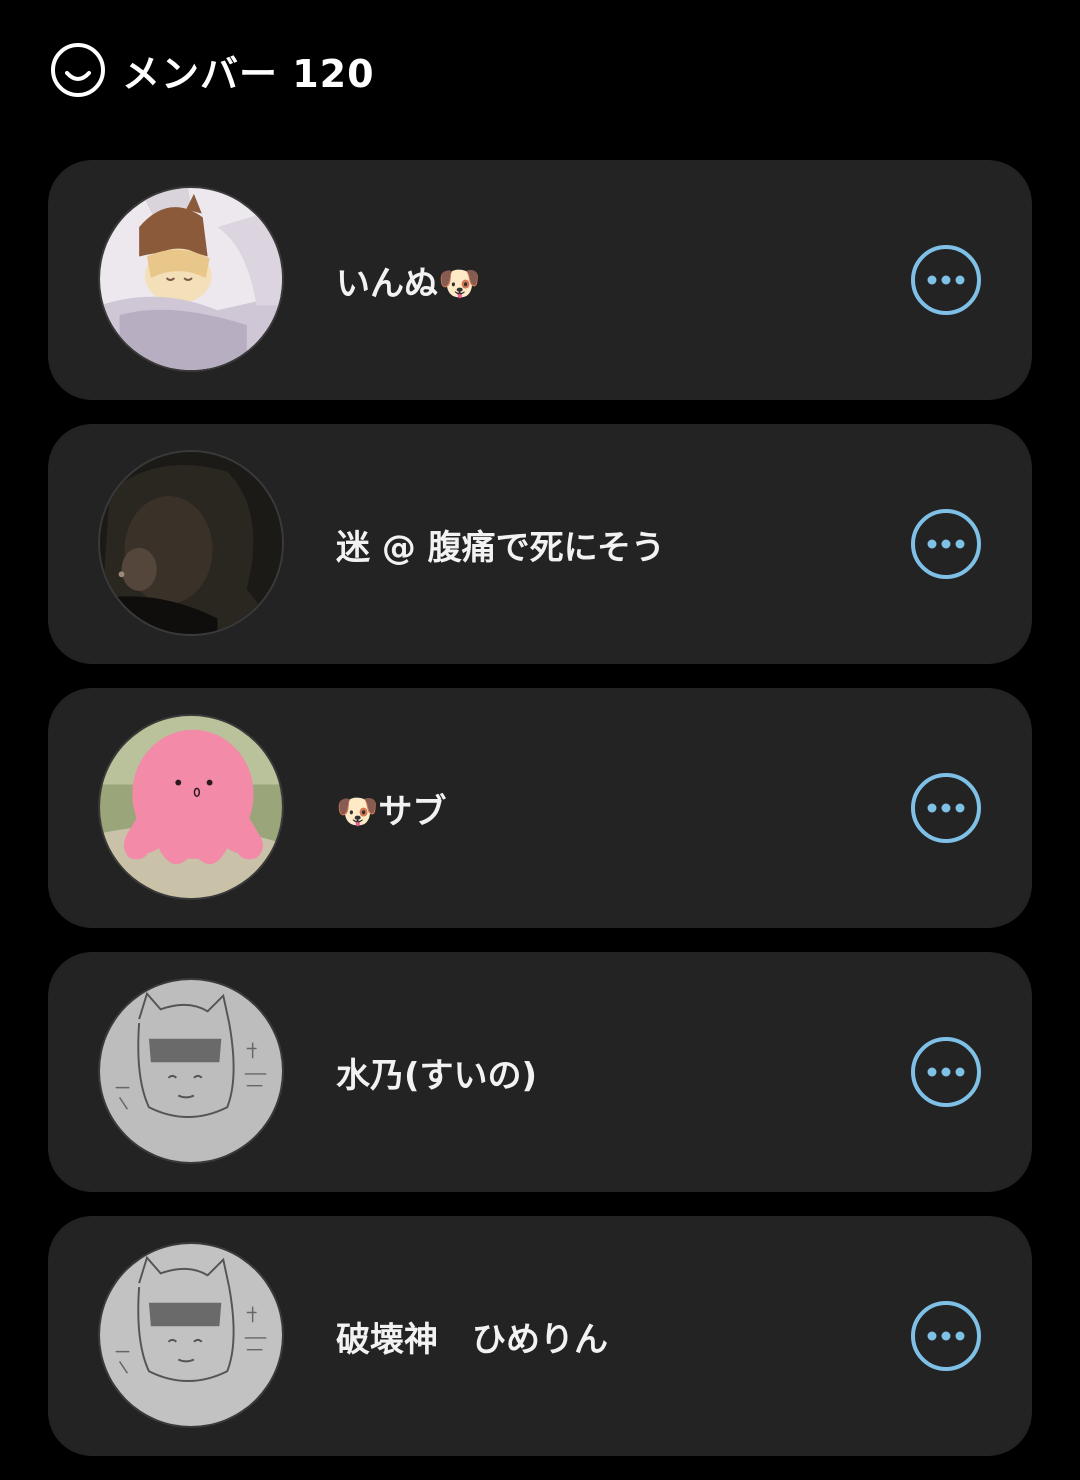 The image size is (1080, 1480). What do you see at coordinates (500, 547) in the screenshot?
I see `member-name: 迷 @ 腹痛で死にそう` at bounding box center [500, 547].